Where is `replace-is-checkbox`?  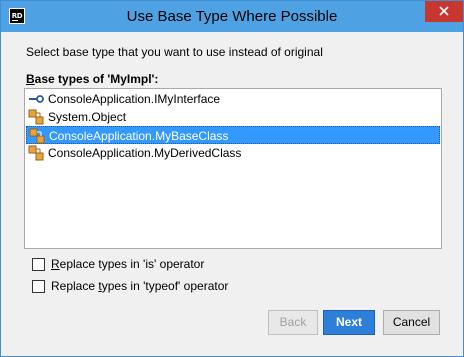 replace-is-checkbox is located at coordinates (38, 264).